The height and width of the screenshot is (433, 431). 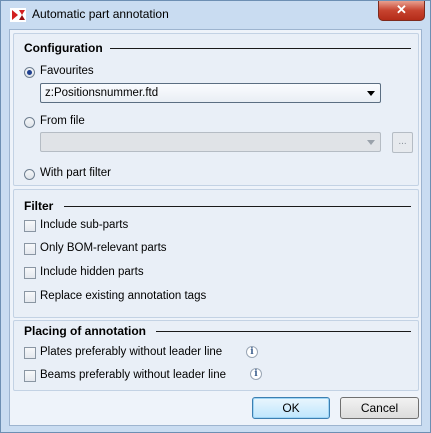 What do you see at coordinates (39, 206) in the screenshot?
I see `filter-title: Filter` at bounding box center [39, 206].